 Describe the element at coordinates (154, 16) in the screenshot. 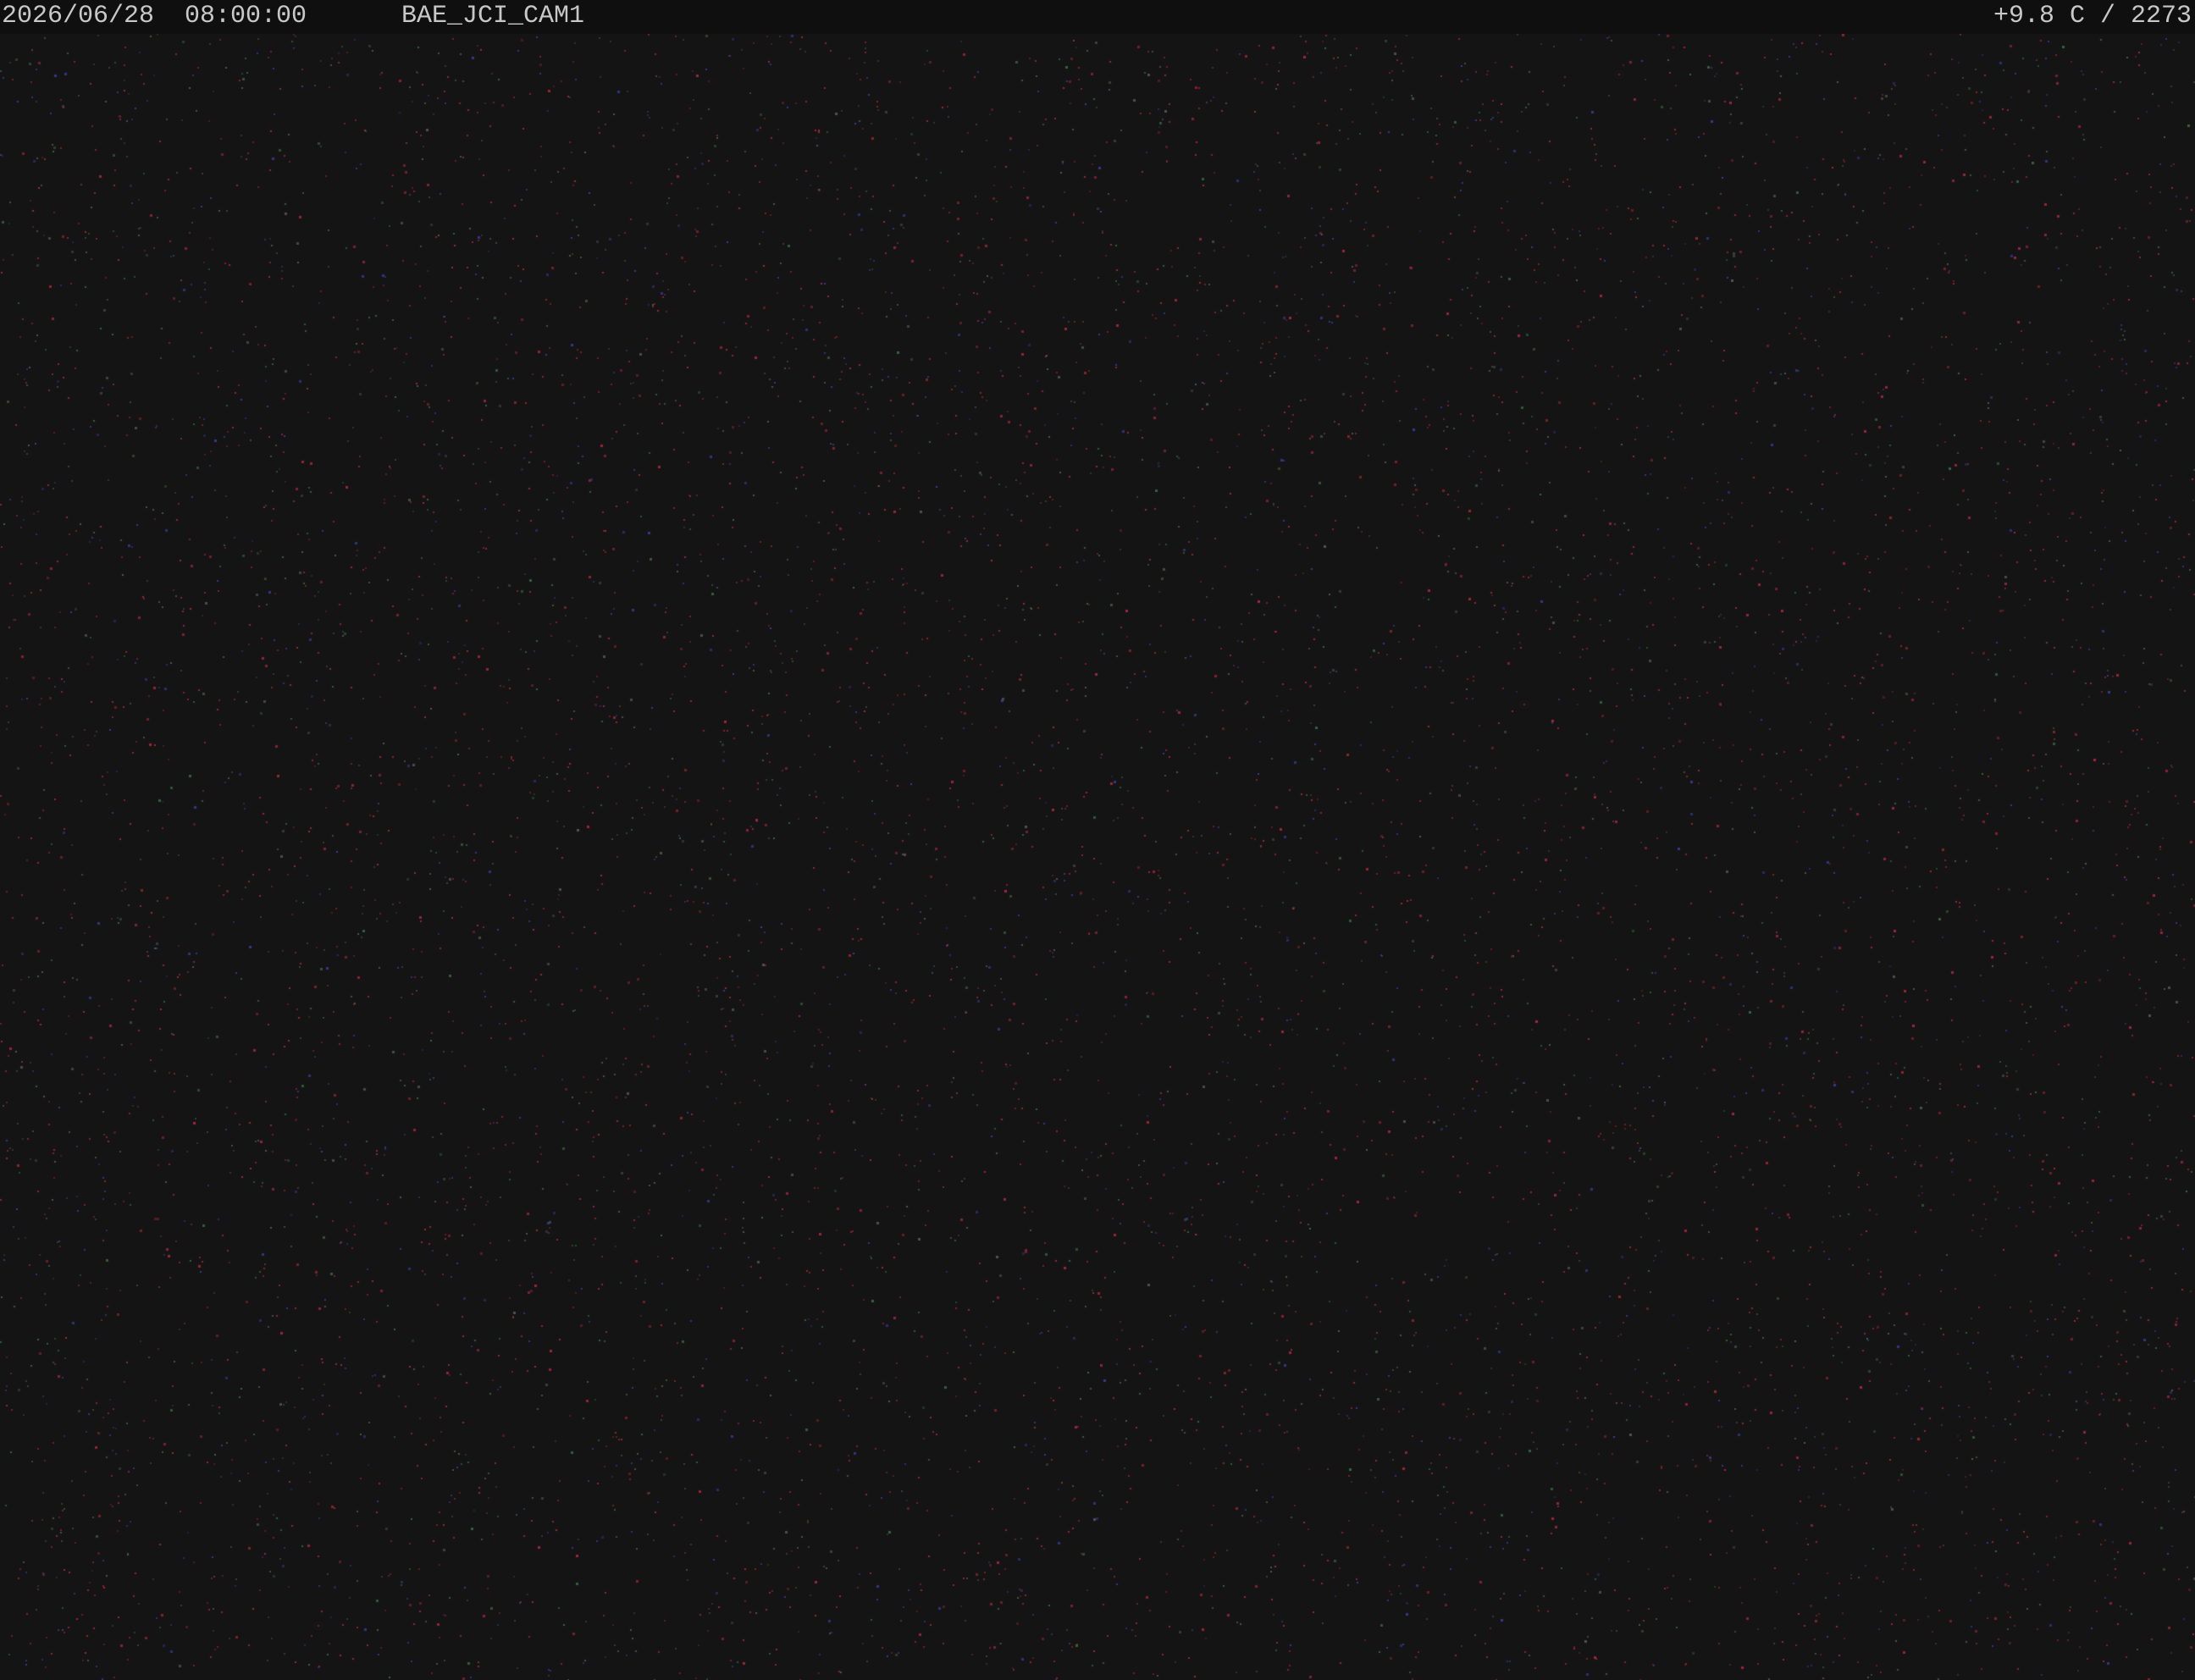

I see `osd-datetime: 2026/06/28 08:00:00` at that location.